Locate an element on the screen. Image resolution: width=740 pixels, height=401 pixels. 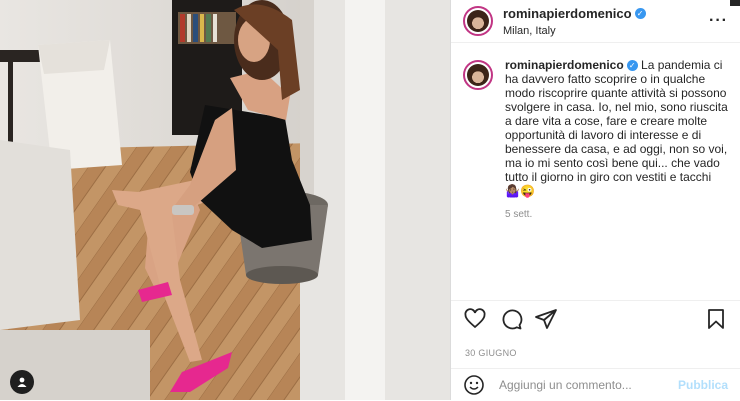
caption-avatar is located at coordinates (478, 75).